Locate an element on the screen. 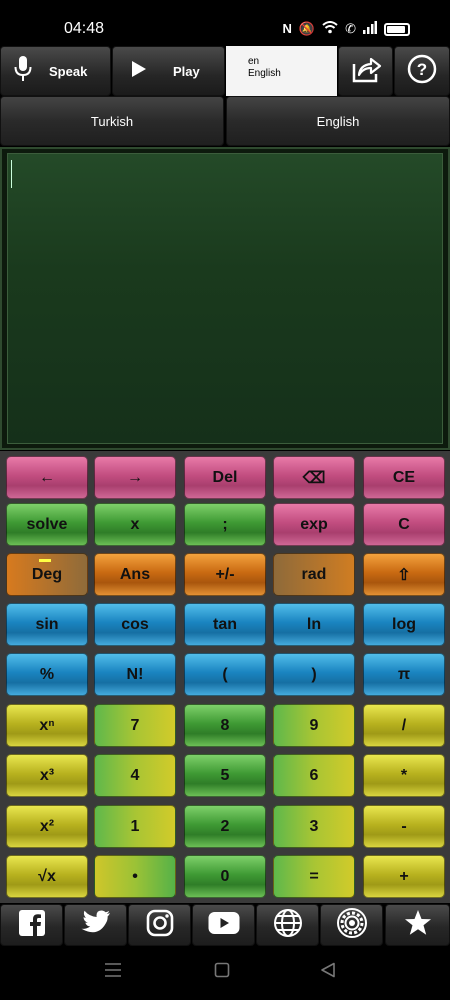 The height and width of the screenshot is (1000, 450). key-backspace: ⌫ is located at coordinates (314, 477).